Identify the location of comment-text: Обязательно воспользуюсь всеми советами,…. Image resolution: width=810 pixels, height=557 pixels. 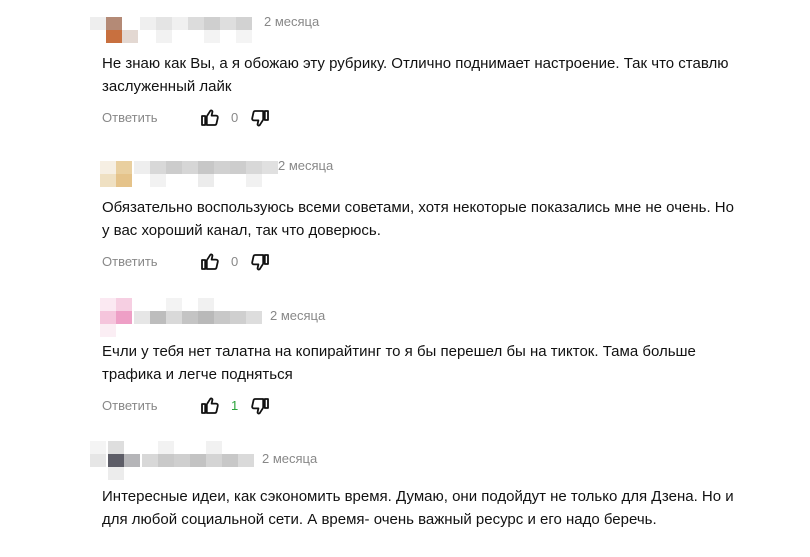
(418, 219).